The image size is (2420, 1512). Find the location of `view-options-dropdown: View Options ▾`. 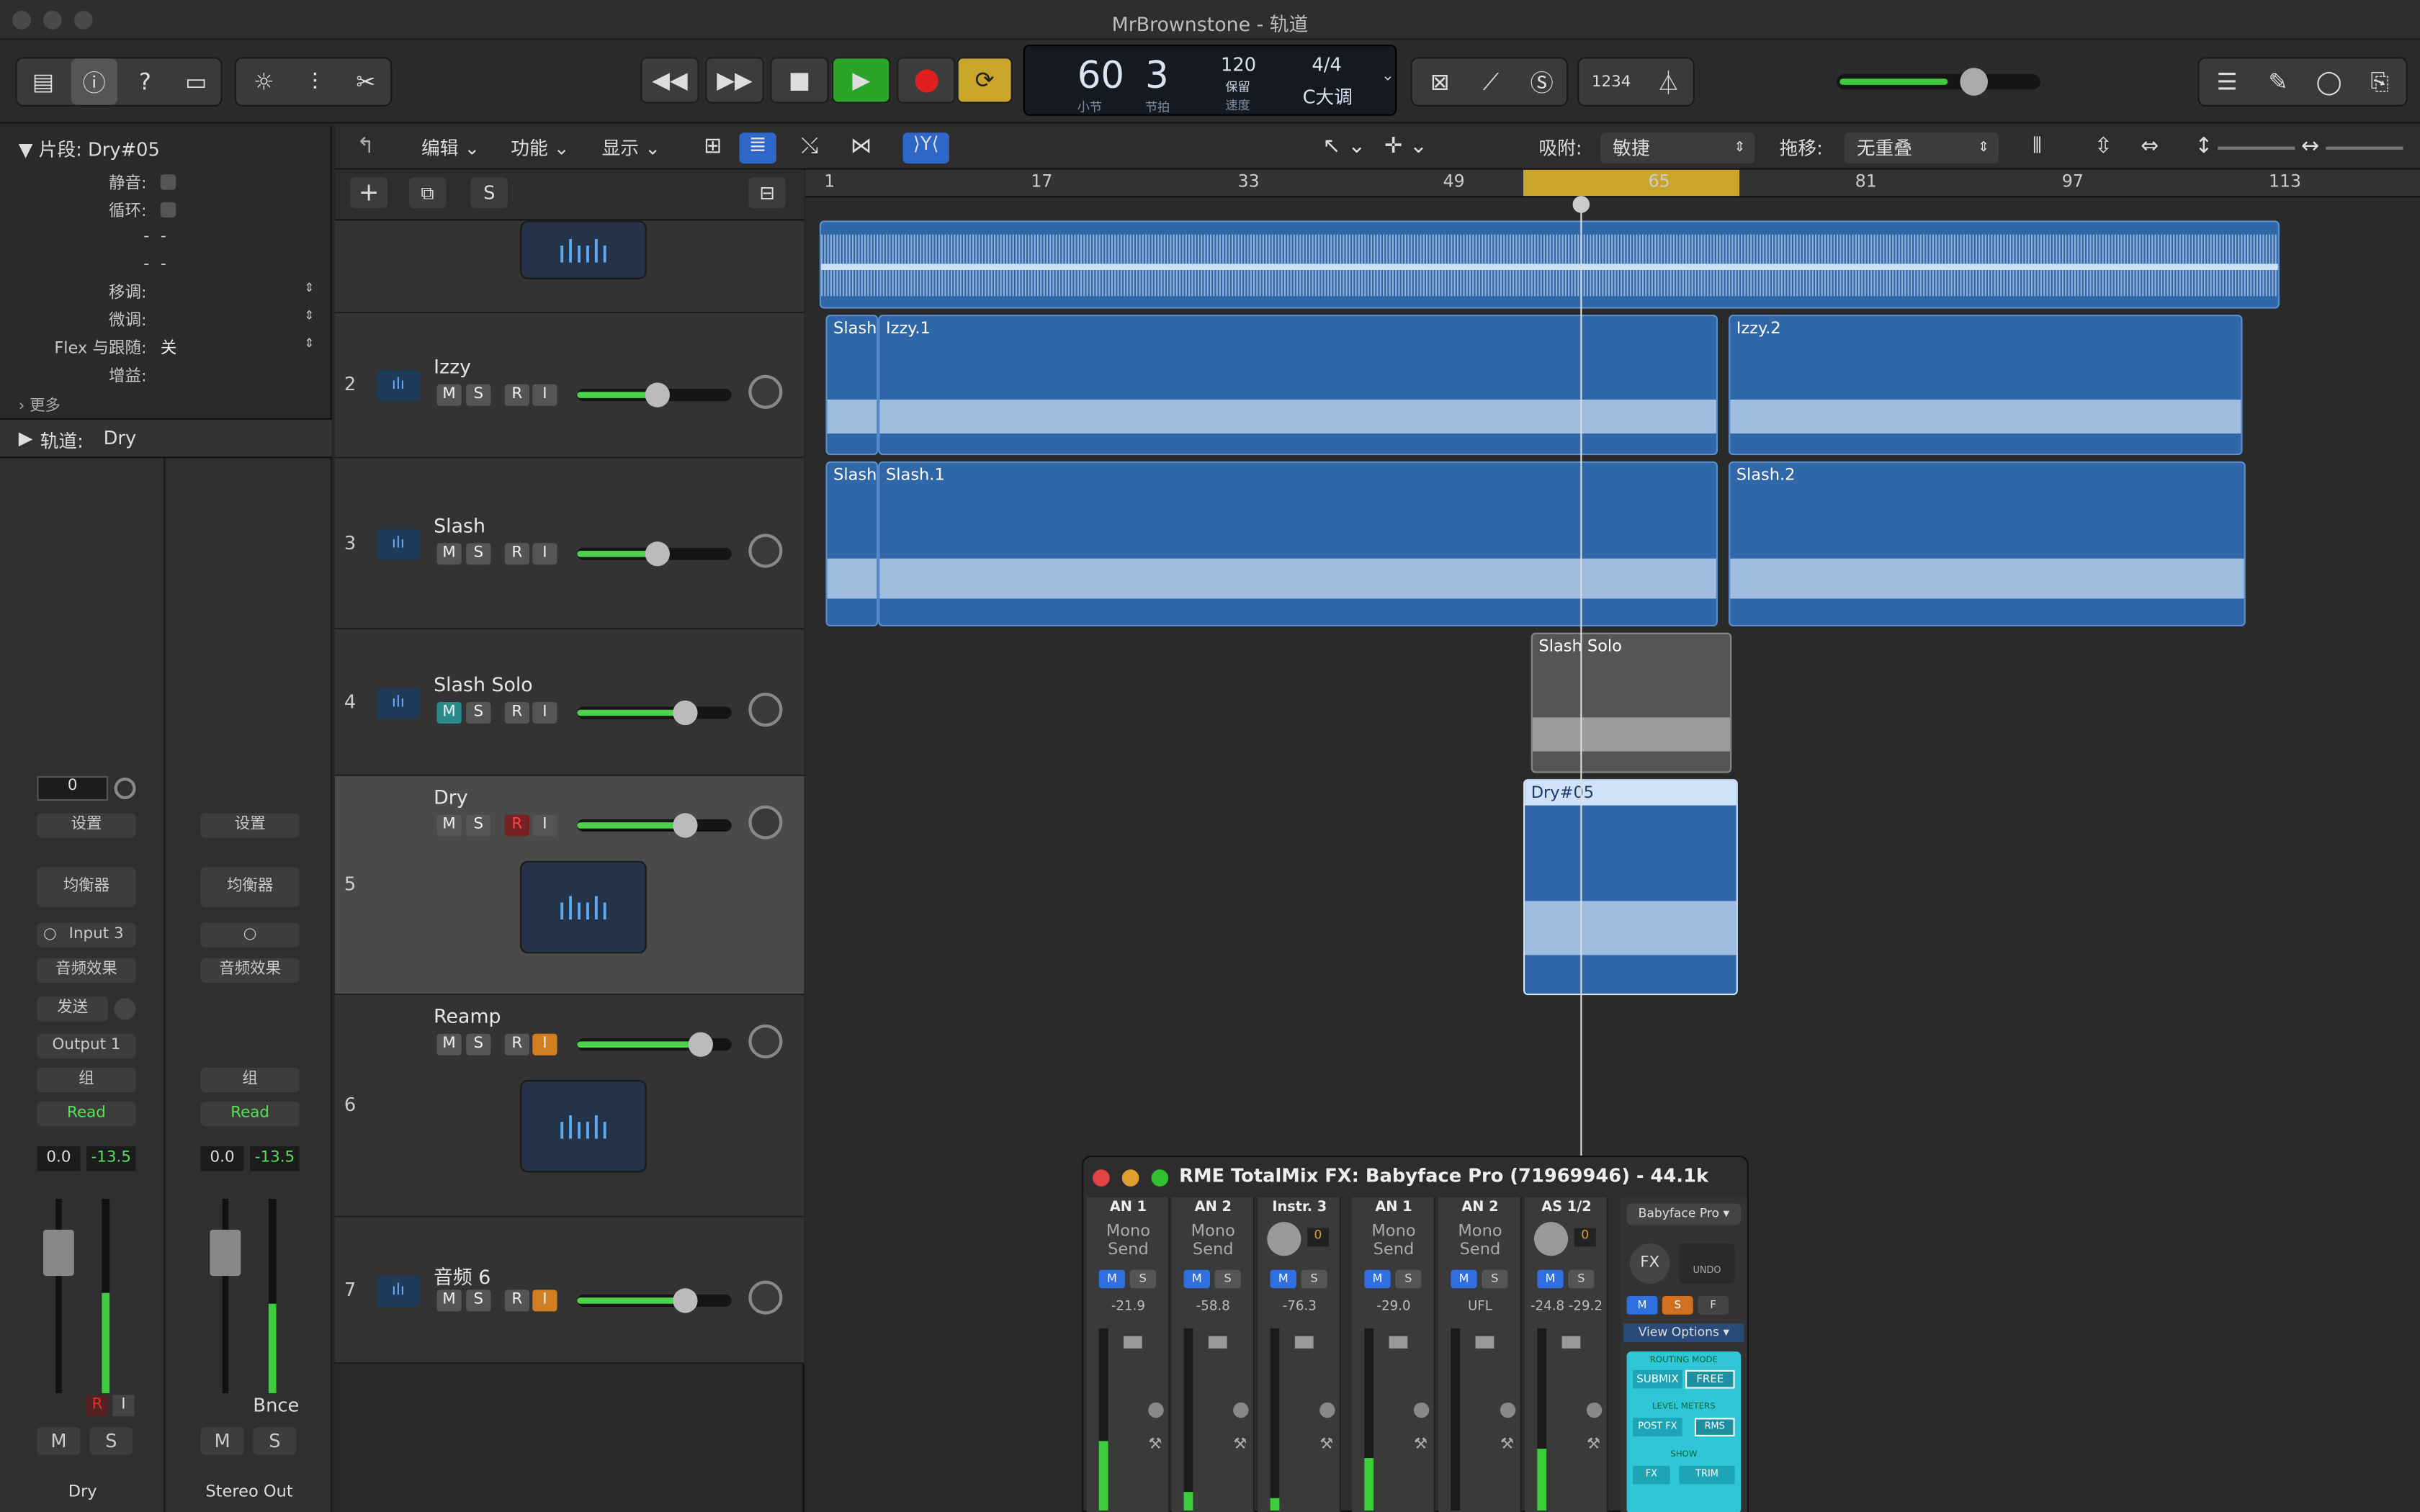

view-options-dropdown: View Options ▾ is located at coordinates (1683, 1333).